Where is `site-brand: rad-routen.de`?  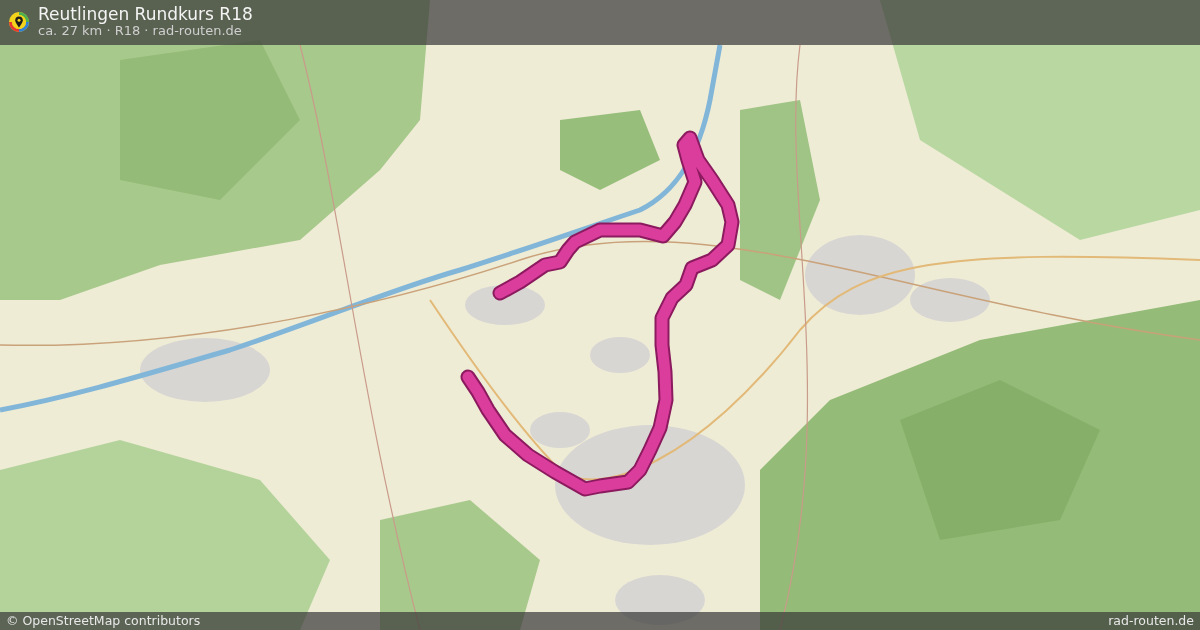 site-brand: rad-routen.de is located at coordinates (1151, 621).